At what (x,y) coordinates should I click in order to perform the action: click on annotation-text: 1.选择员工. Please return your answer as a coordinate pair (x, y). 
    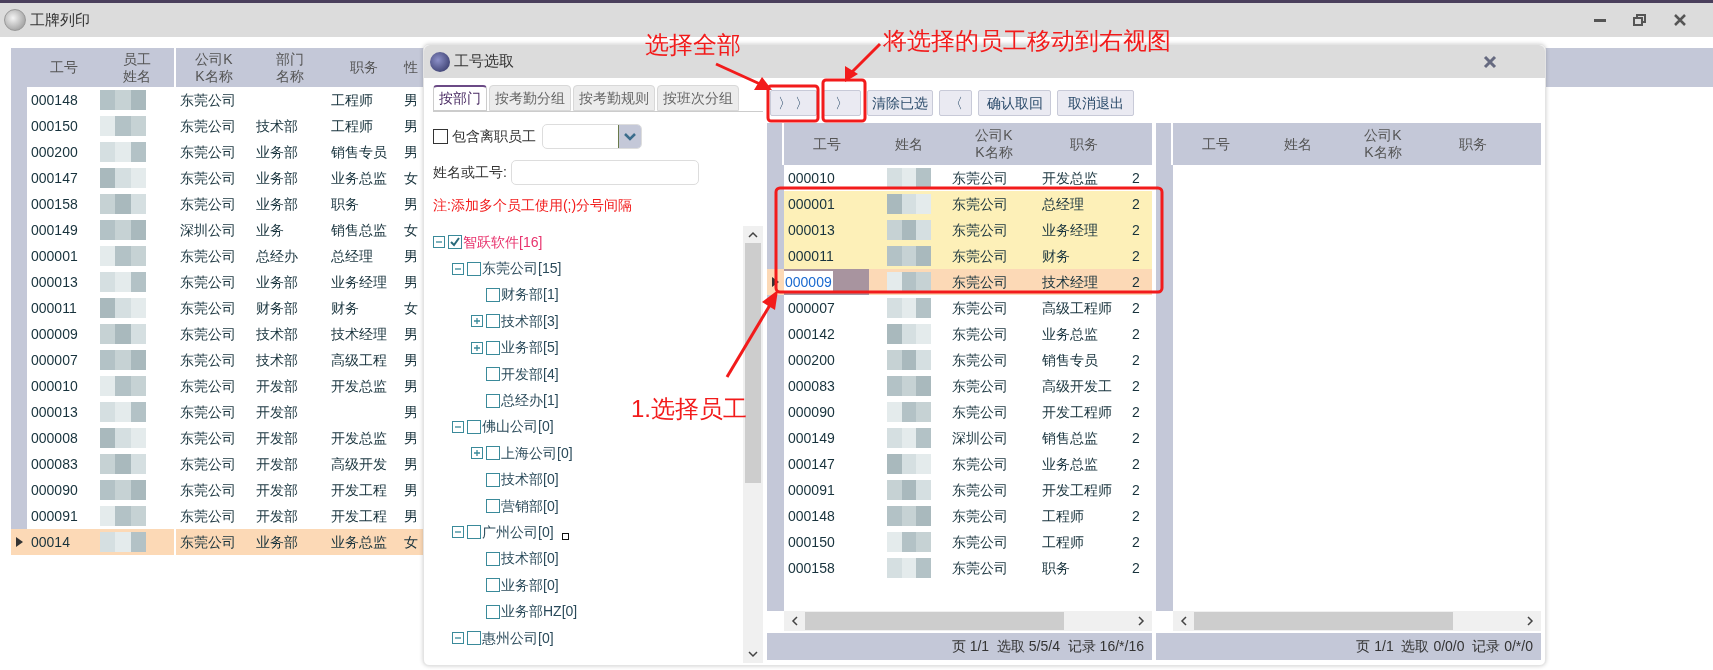
    Looking at the image, I should click on (689, 409).